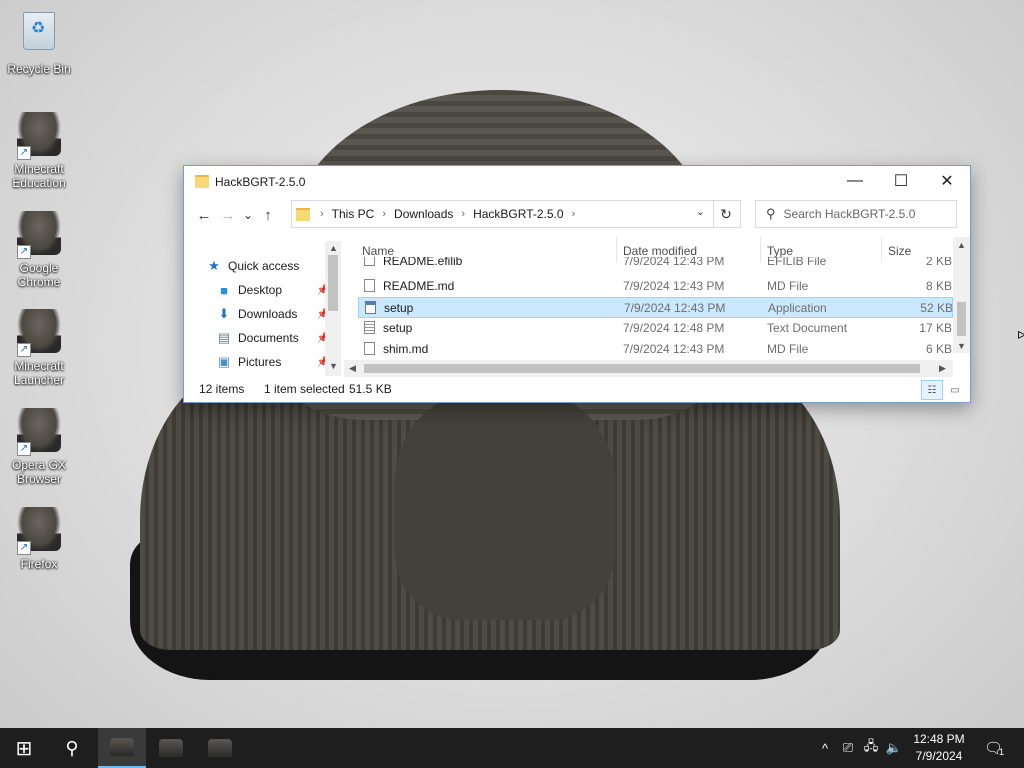 The height and width of the screenshot is (768, 1024). I want to click on close-button: ✕, so click(947, 181).